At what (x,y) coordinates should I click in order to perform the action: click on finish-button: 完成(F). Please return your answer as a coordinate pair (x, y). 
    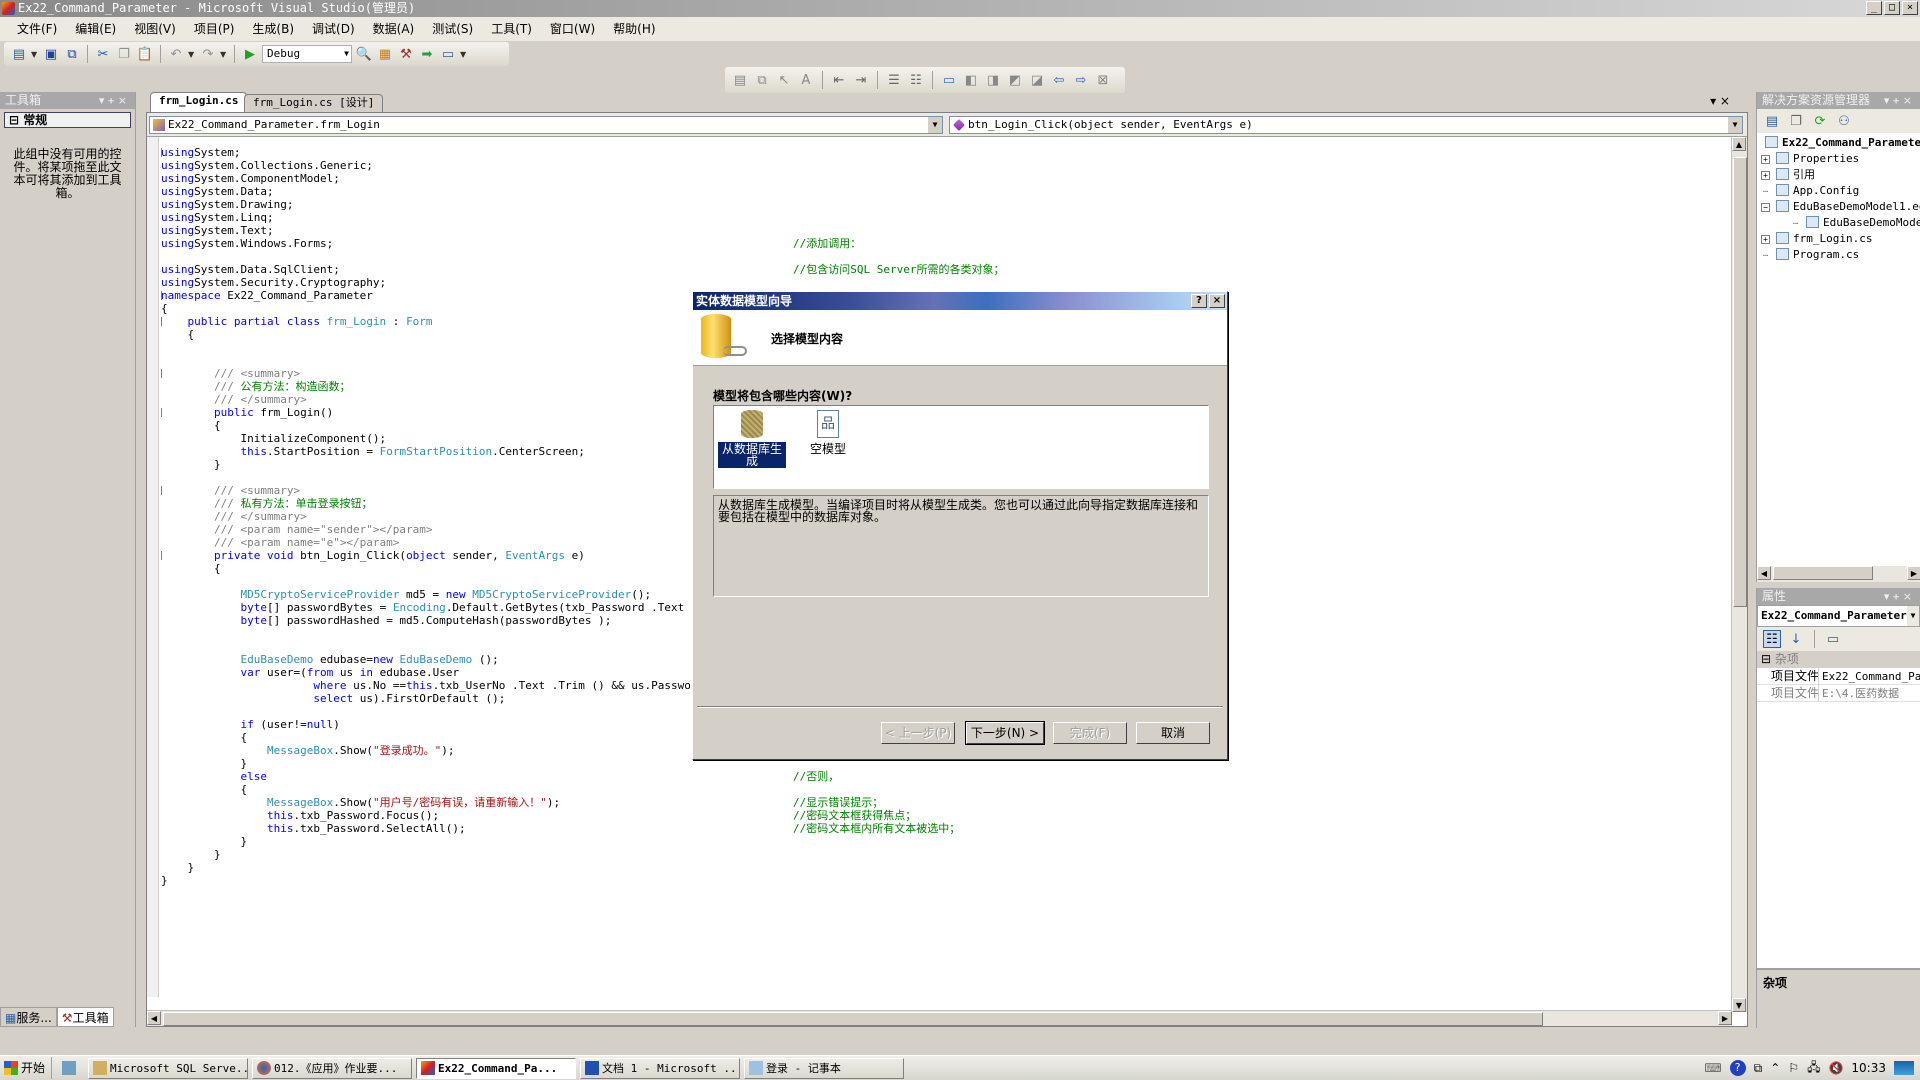
    Looking at the image, I should click on (1090, 733).